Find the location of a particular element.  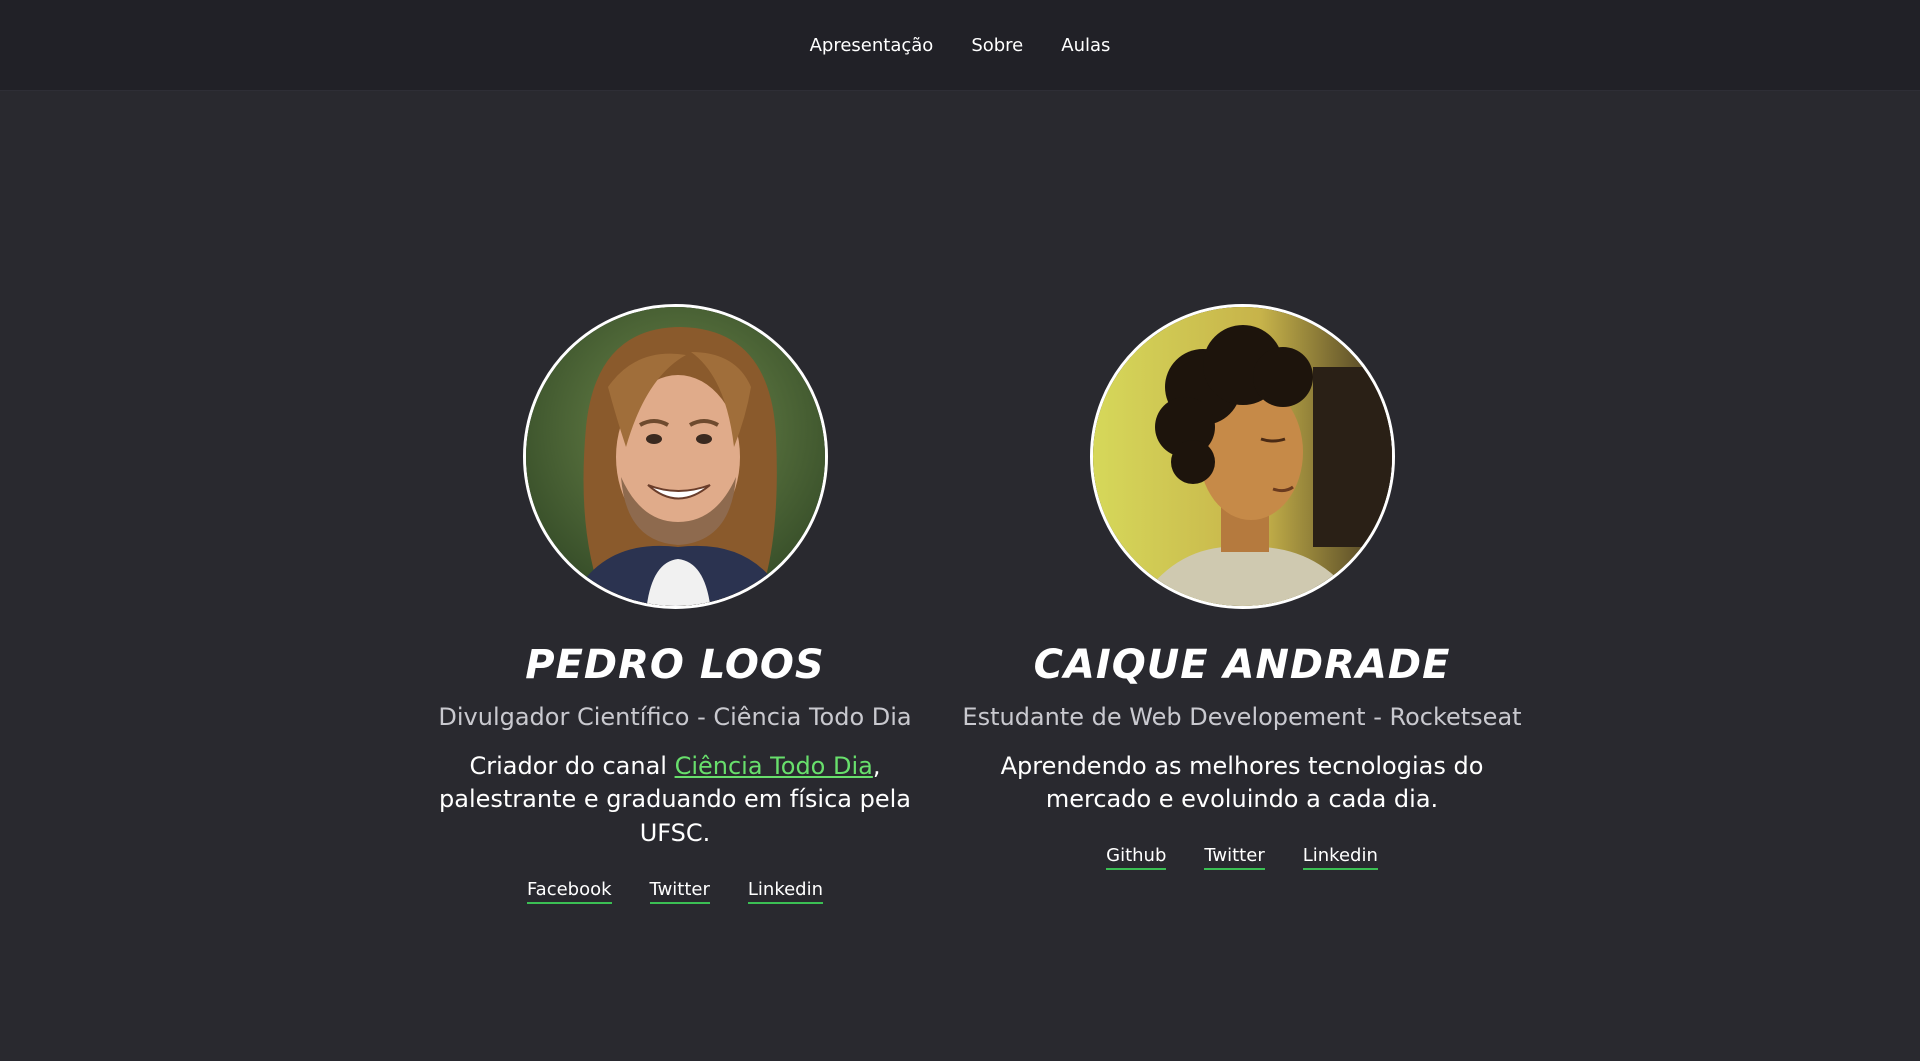

github-link: Github is located at coordinates (1136, 857).